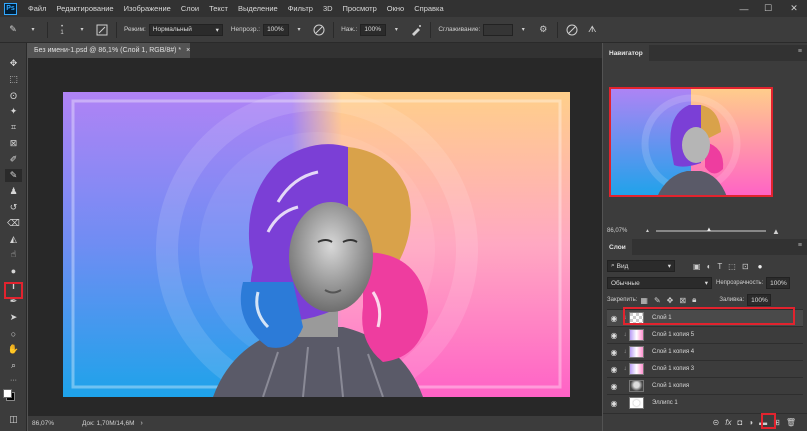 This screenshot has height=431, width=807. What do you see at coordinates (670, 300) in the screenshot?
I see `lock-position-icon: ✥` at bounding box center [670, 300].